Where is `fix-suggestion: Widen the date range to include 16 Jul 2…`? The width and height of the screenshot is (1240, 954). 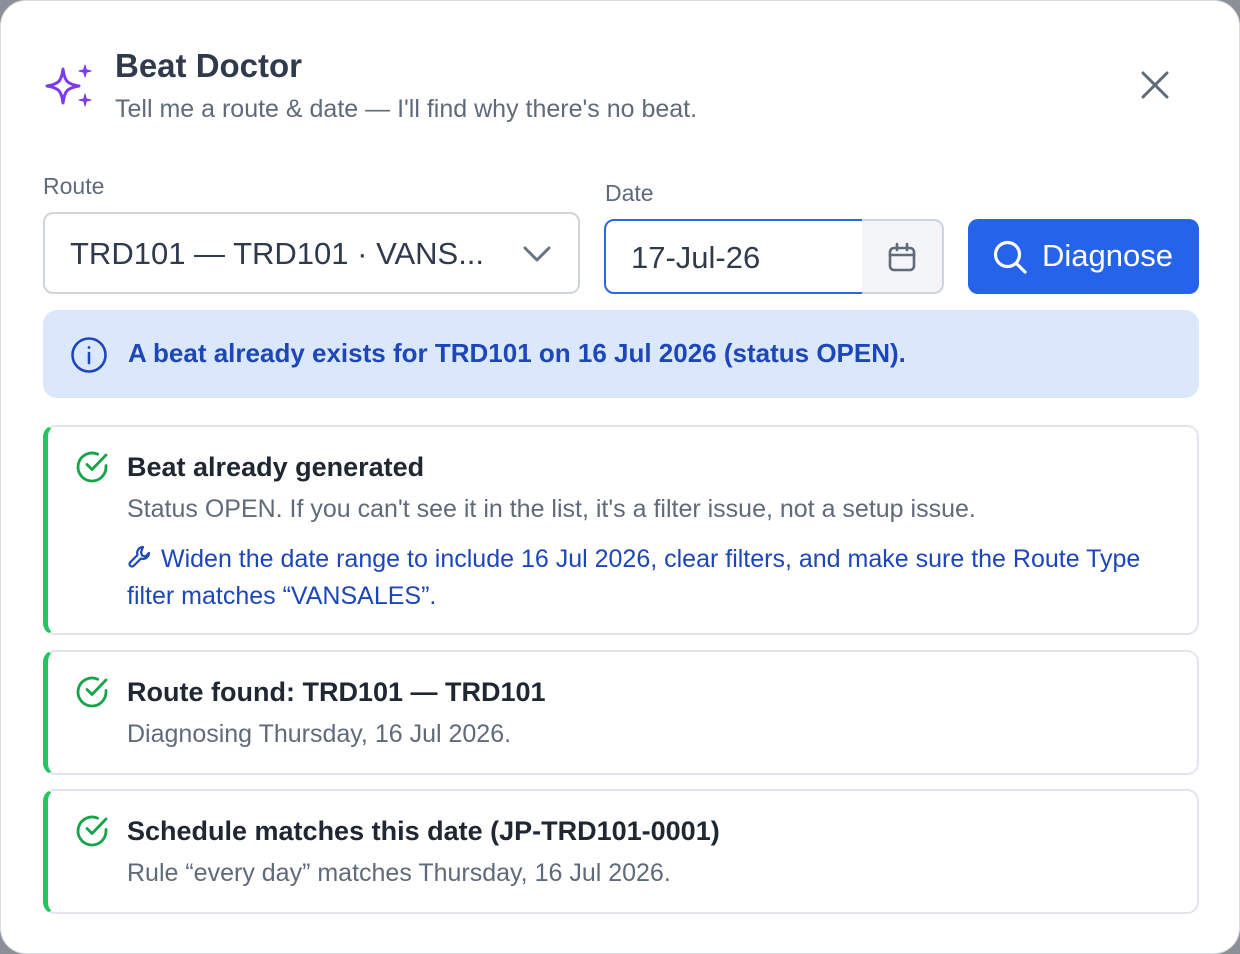 fix-suggestion: Widen the date range to include 16 Jul 2… is located at coordinates (642, 578).